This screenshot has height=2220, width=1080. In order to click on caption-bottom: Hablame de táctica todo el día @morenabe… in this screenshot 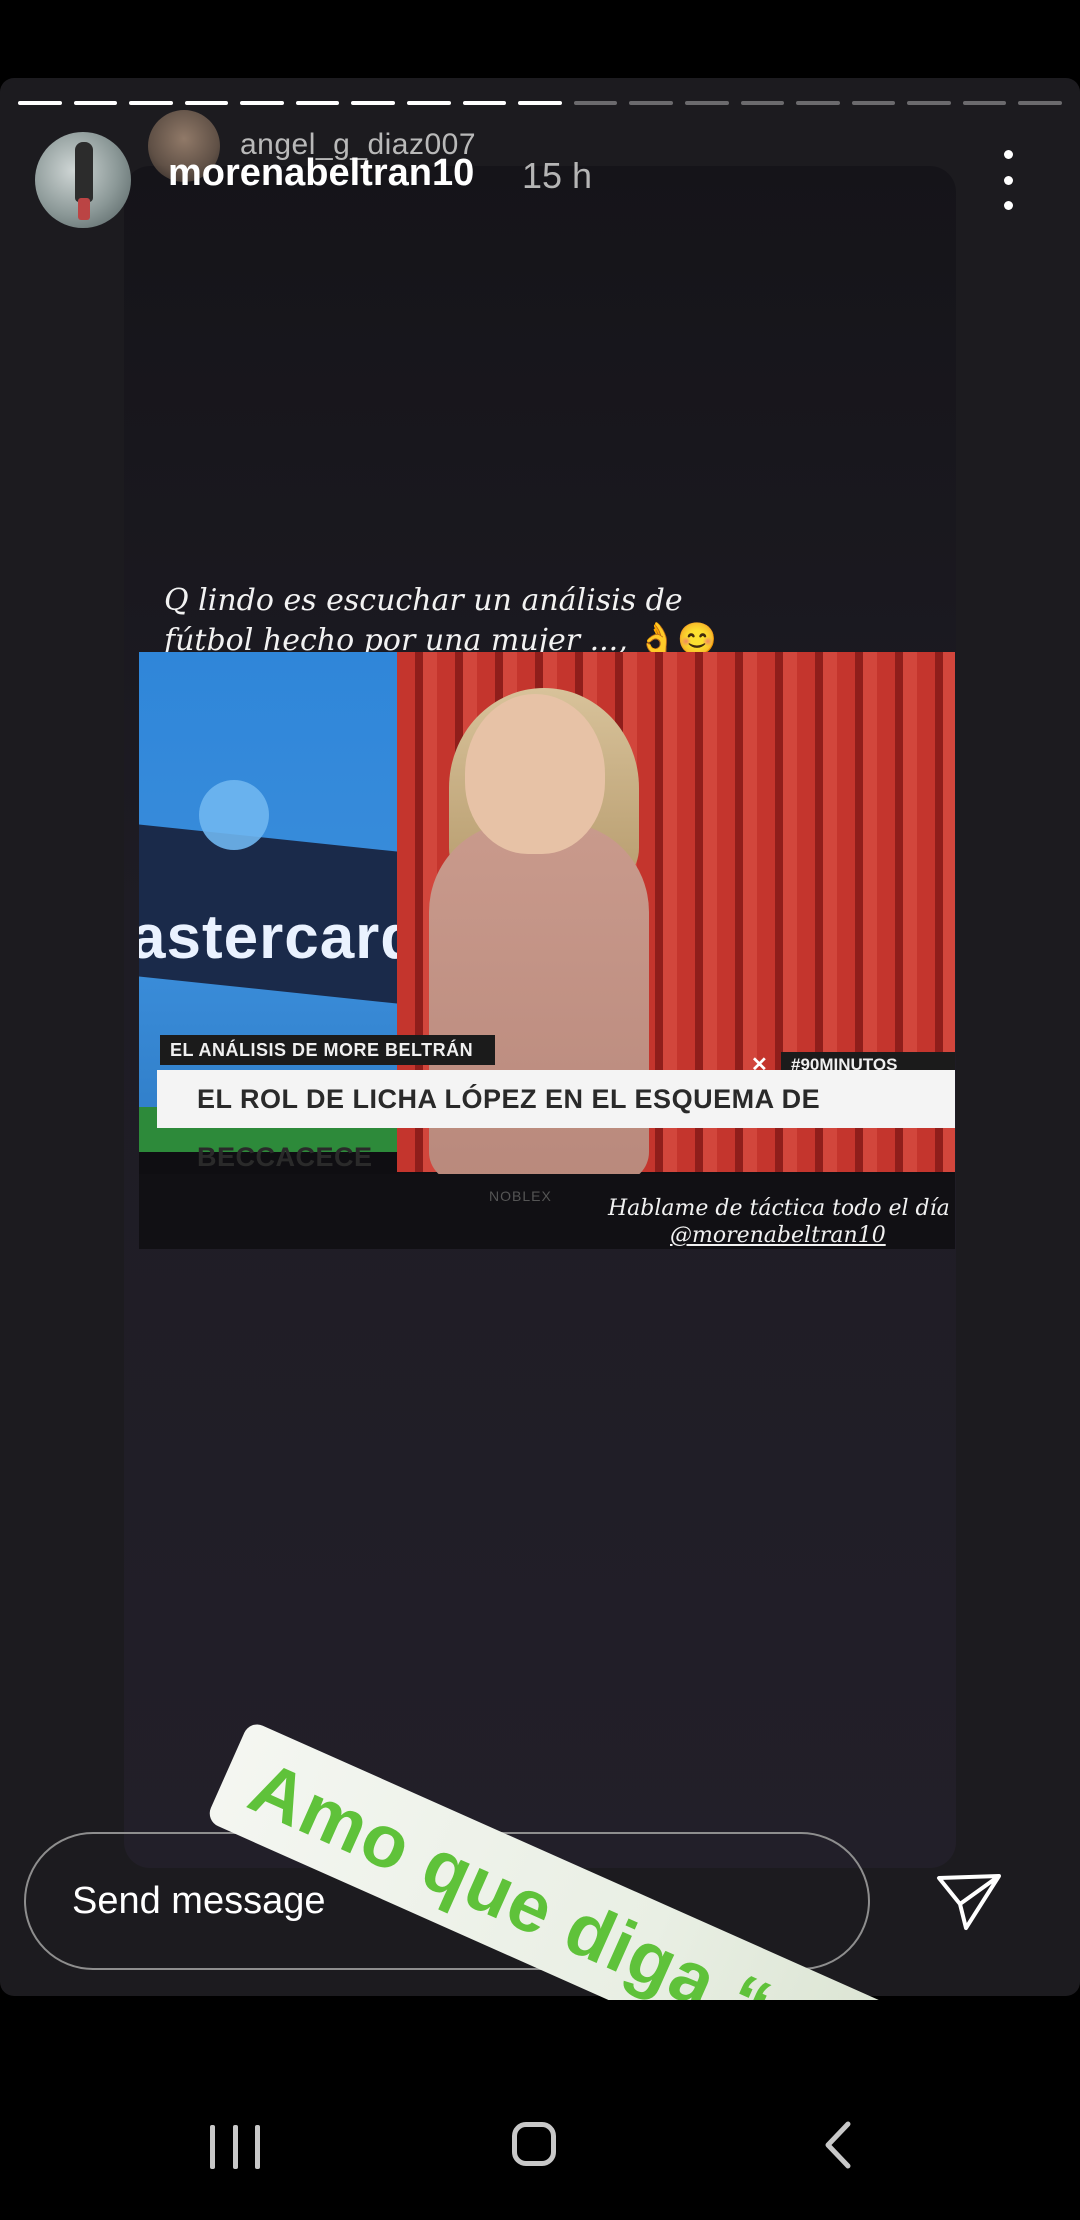, I will do `click(788, 1222)`.